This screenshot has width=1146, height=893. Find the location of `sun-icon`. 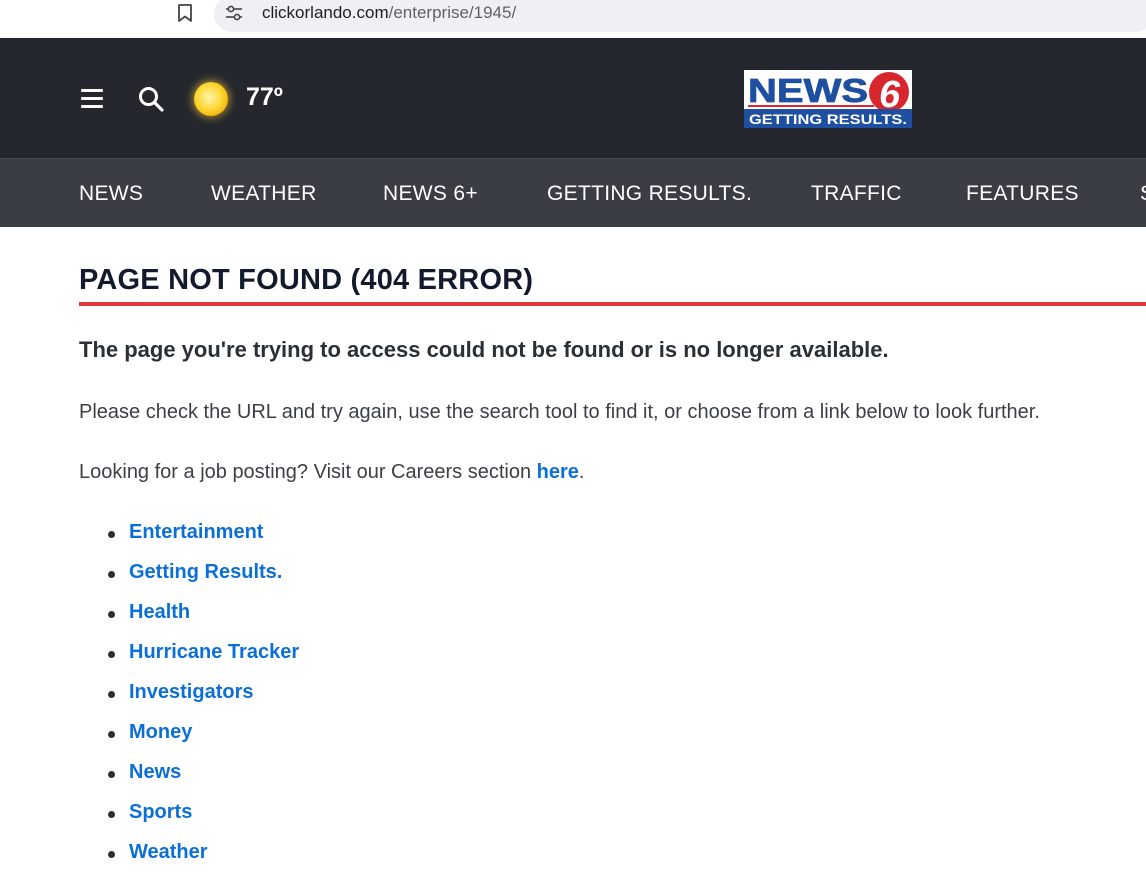

sun-icon is located at coordinates (211, 99).